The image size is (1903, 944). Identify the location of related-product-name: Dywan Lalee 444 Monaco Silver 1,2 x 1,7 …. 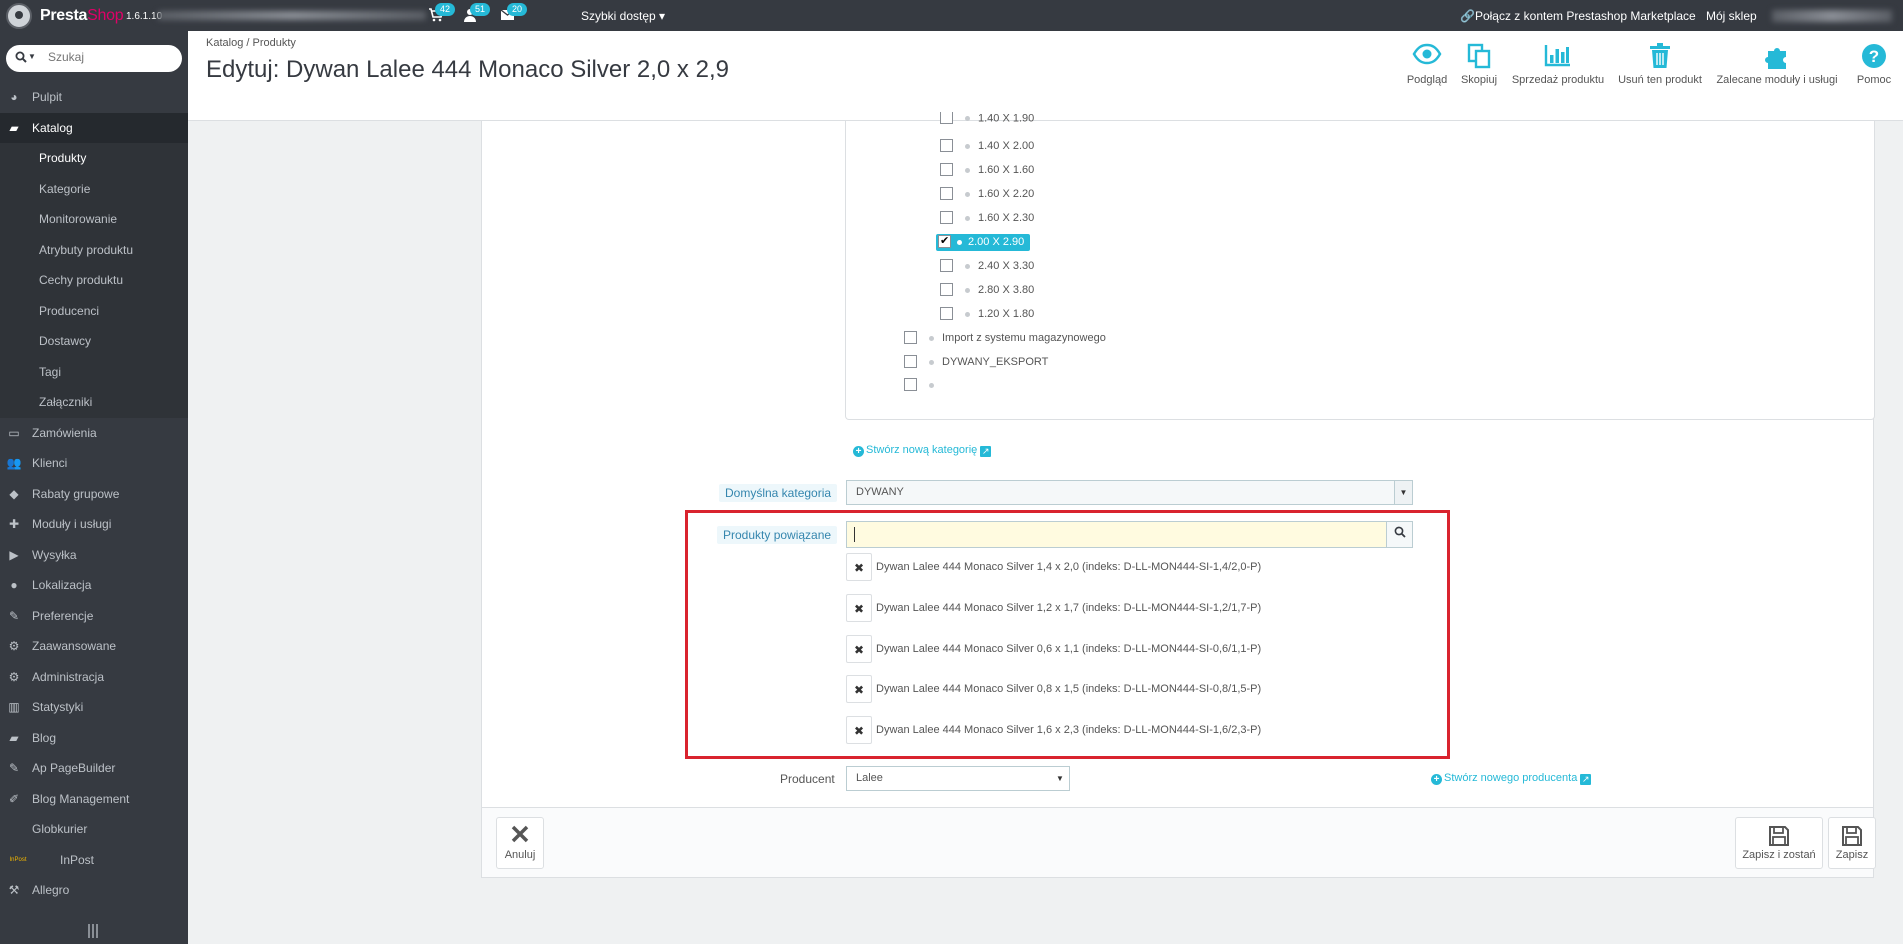
(1069, 608).